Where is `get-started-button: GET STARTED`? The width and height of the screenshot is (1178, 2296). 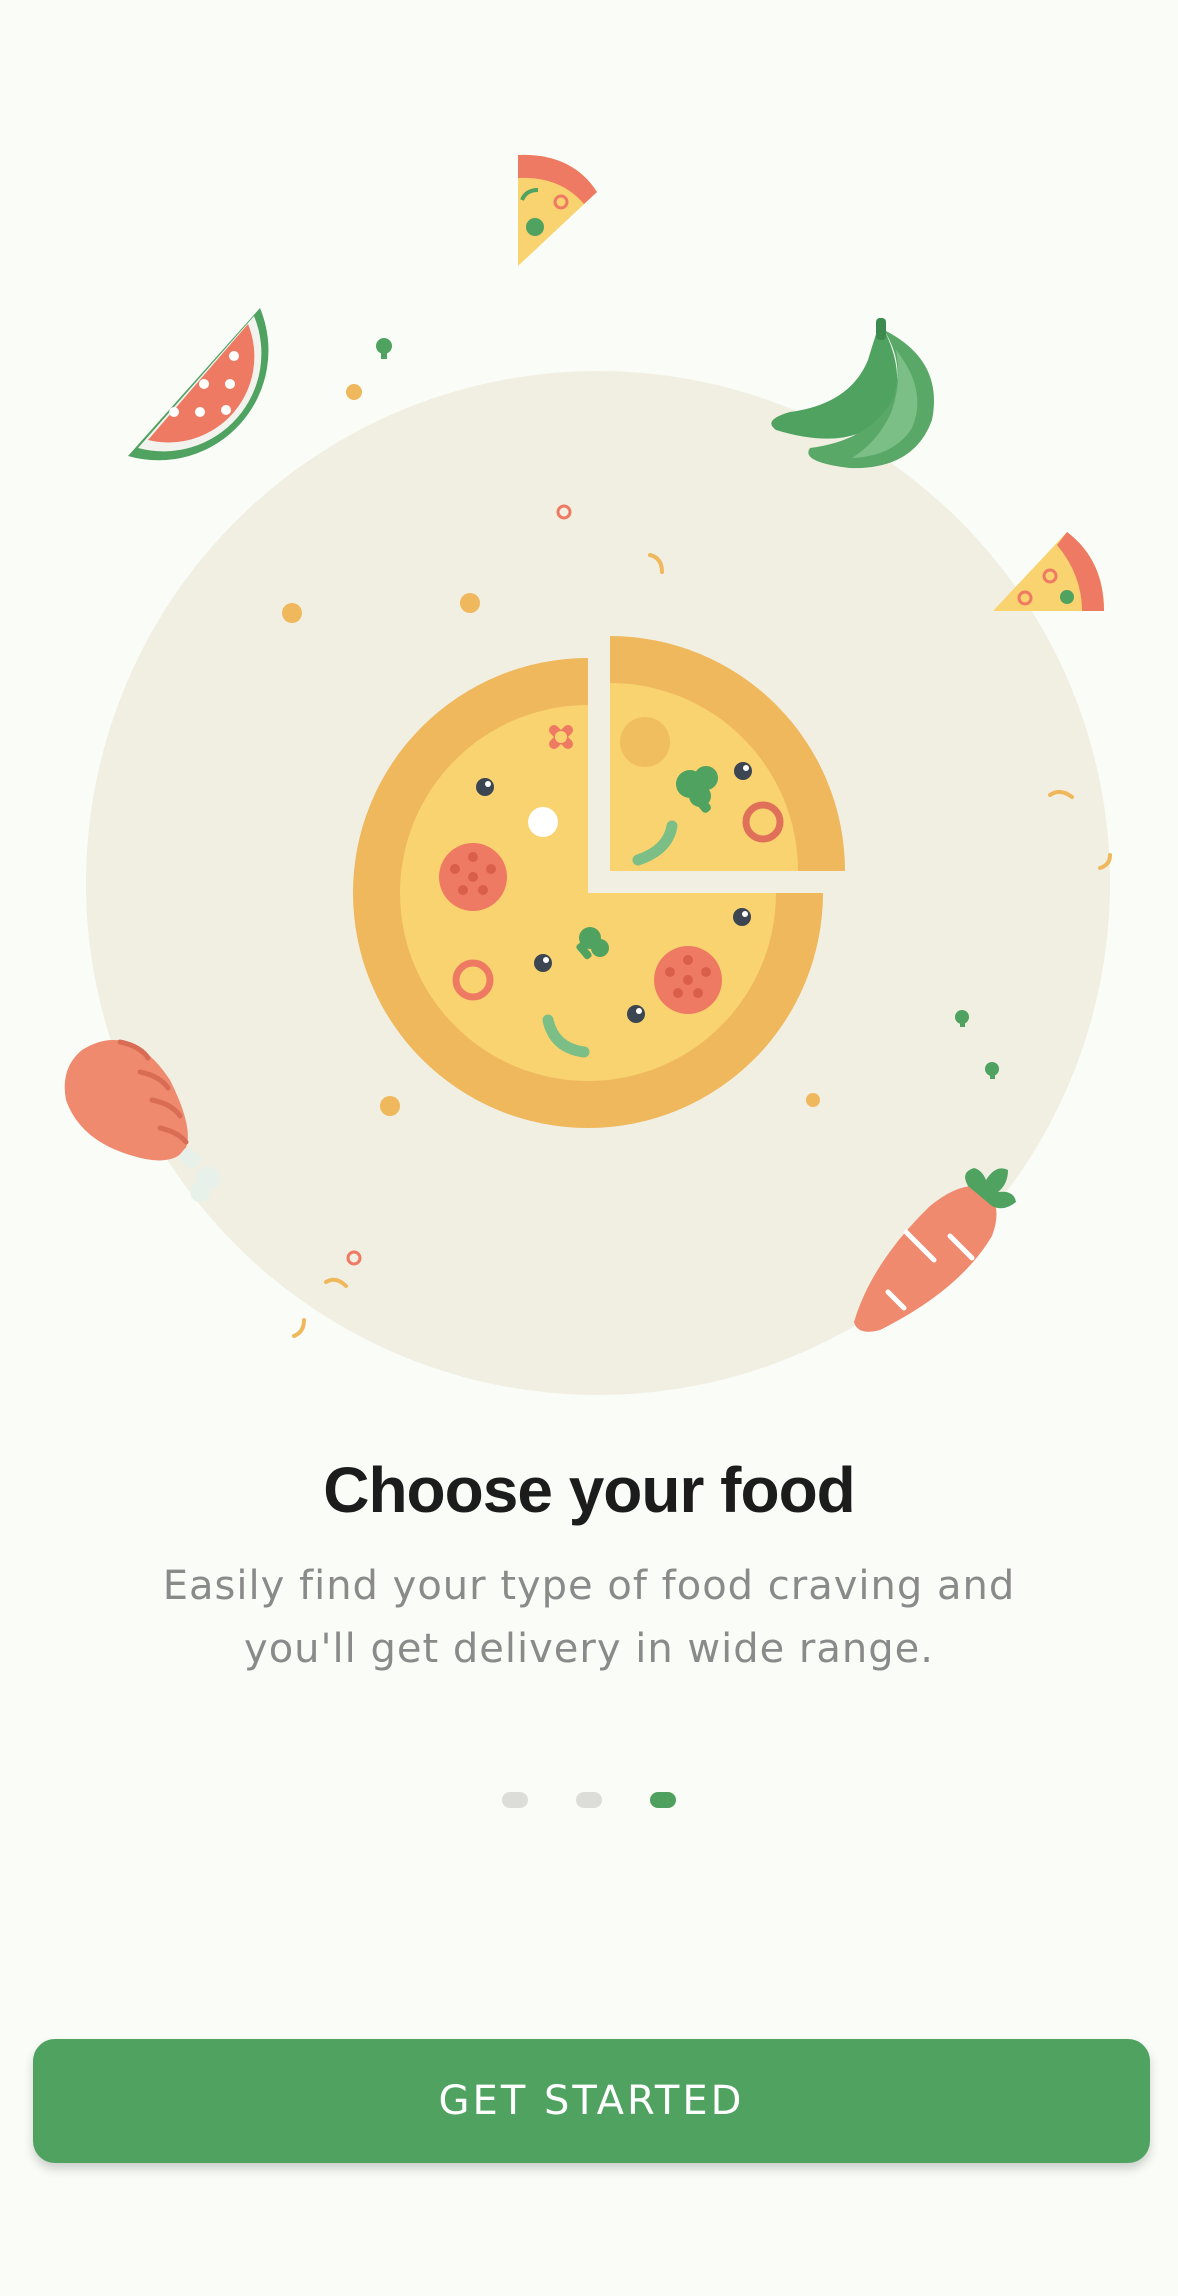 get-started-button: GET STARTED is located at coordinates (591, 2101).